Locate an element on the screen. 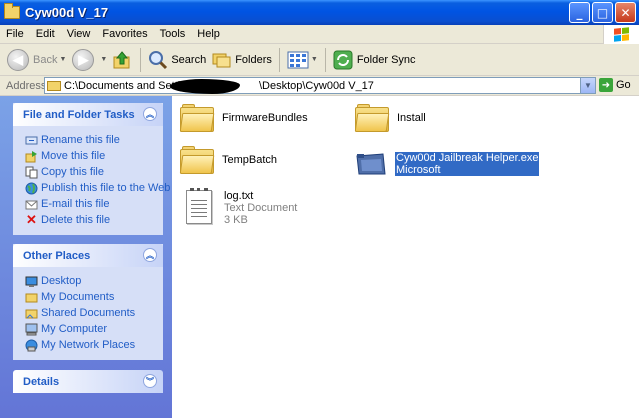 The height and width of the screenshot is (418, 639). folders-button: Folders is located at coordinates (242, 60).